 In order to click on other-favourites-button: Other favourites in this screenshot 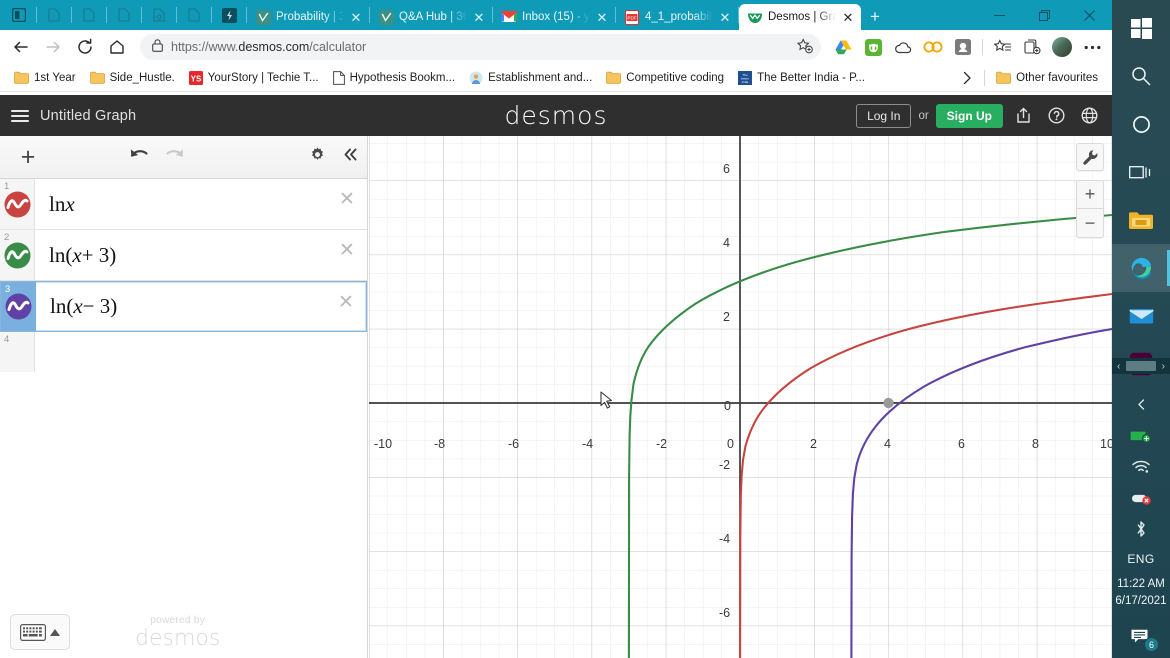, I will do `click(1047, 77)`.